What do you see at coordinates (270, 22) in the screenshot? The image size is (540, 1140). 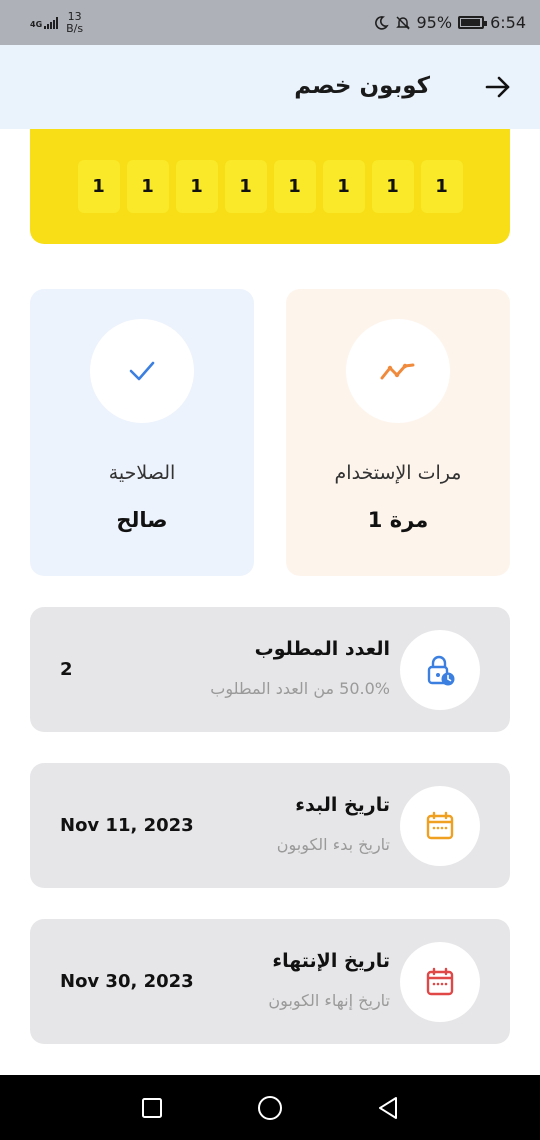 I see `status-bar: 4G 13 B/s 95% 6:54` at bounding box center [270, 22].